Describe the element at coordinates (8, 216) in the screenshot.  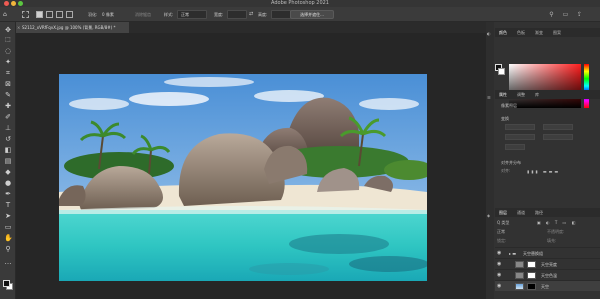
I see `path-selection-tool-icon: ➤` at that location.